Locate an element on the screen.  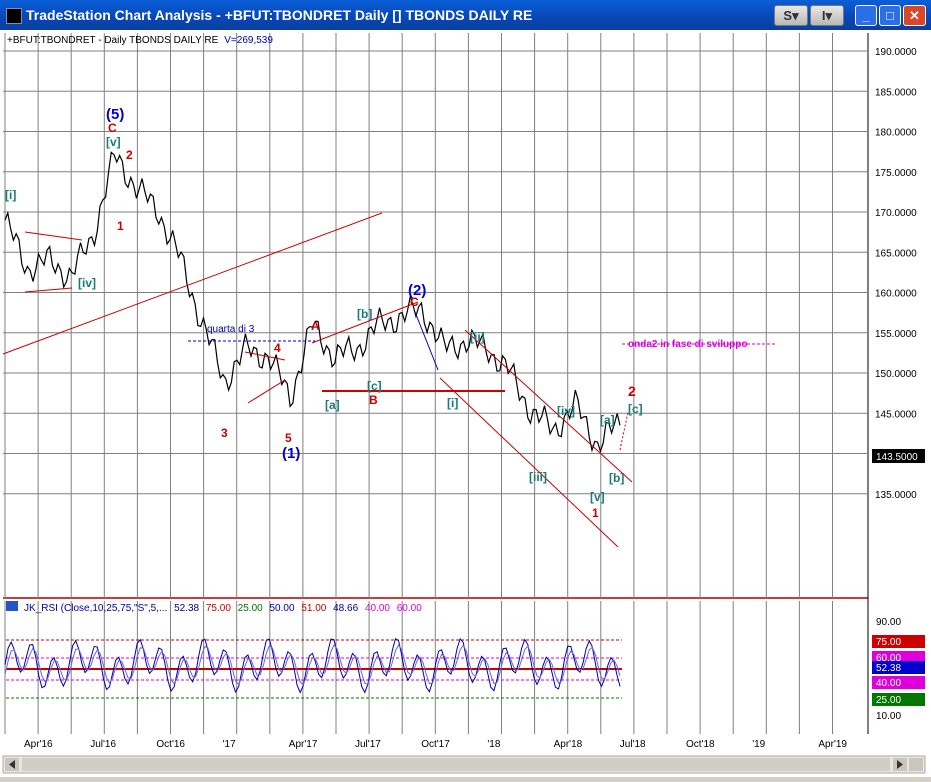
onda2-label: onda2 in fase di sviluppo is located at coordinates (687, 344).